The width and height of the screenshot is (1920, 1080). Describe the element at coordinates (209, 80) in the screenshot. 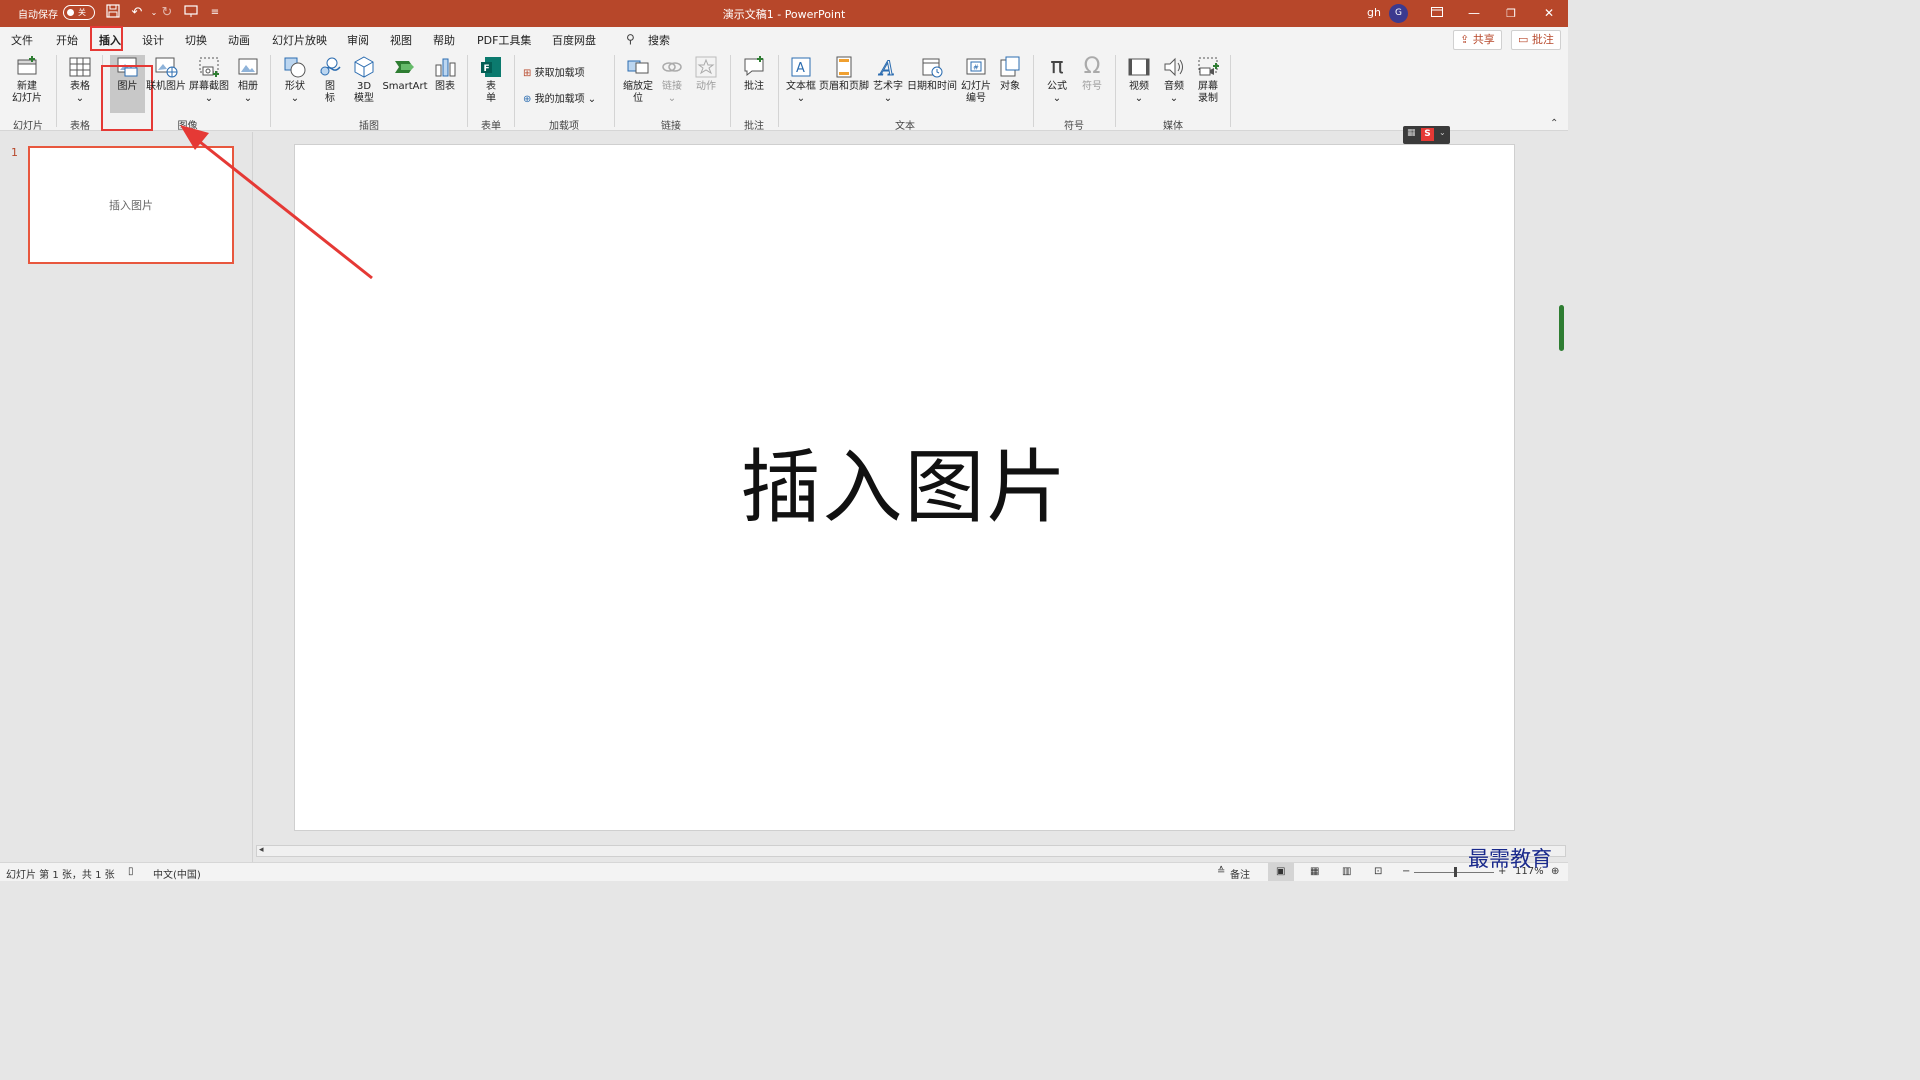

I see `screenshot-button: 屏幕截图 ⌄` at that location.